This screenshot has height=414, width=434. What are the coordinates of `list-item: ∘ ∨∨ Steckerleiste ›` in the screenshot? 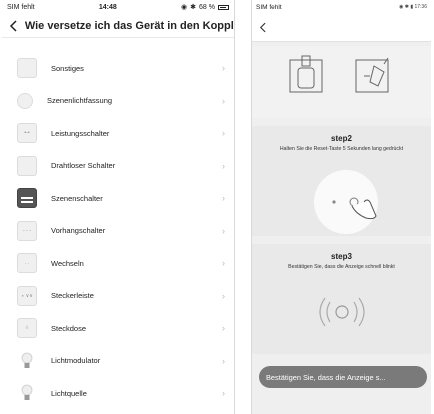 It's located at (118, 296).